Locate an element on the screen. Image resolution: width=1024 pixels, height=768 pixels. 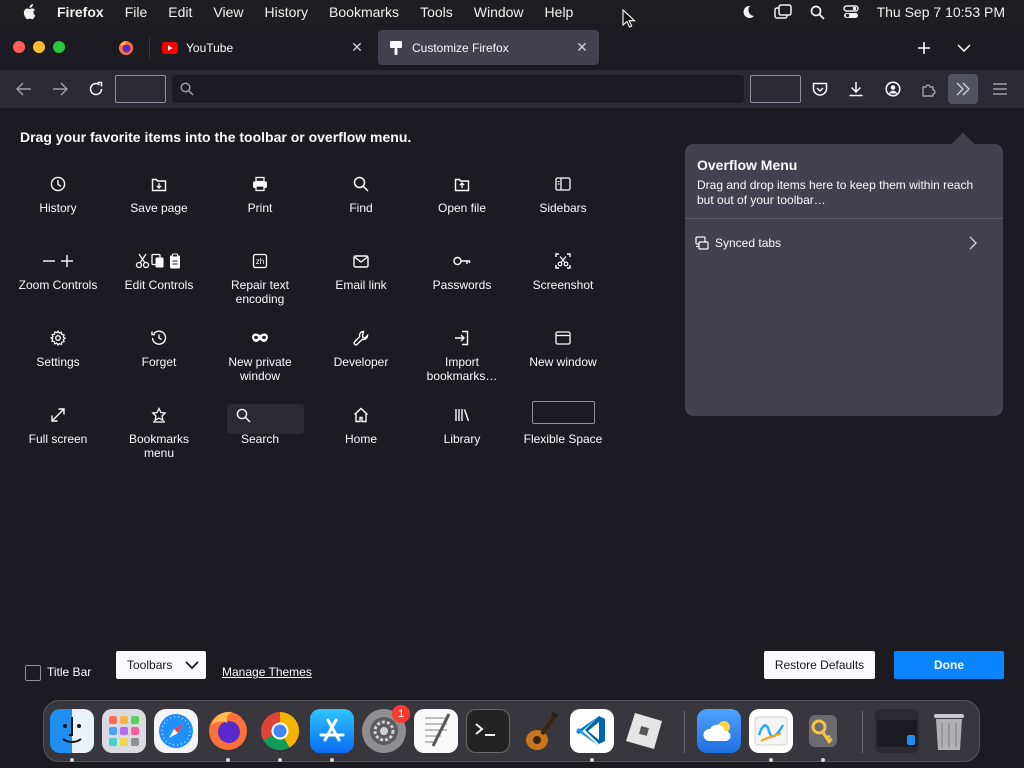
menubar-clock: Thu Sep 7 10:53 PM is located at coordinates (941, 12).